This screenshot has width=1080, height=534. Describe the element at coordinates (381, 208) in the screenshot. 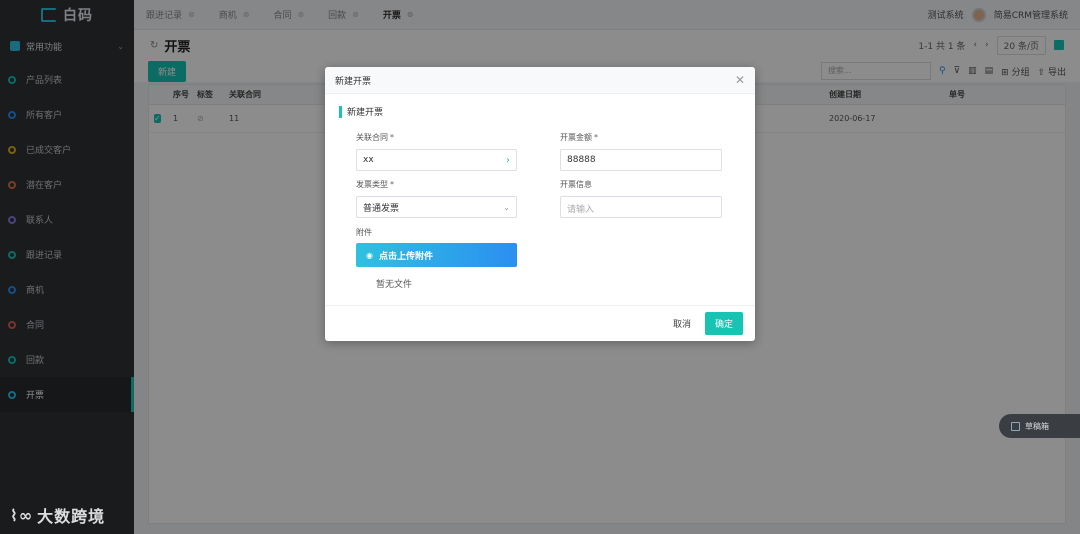

I see `invoice-type-value: 普通发票` at that location.